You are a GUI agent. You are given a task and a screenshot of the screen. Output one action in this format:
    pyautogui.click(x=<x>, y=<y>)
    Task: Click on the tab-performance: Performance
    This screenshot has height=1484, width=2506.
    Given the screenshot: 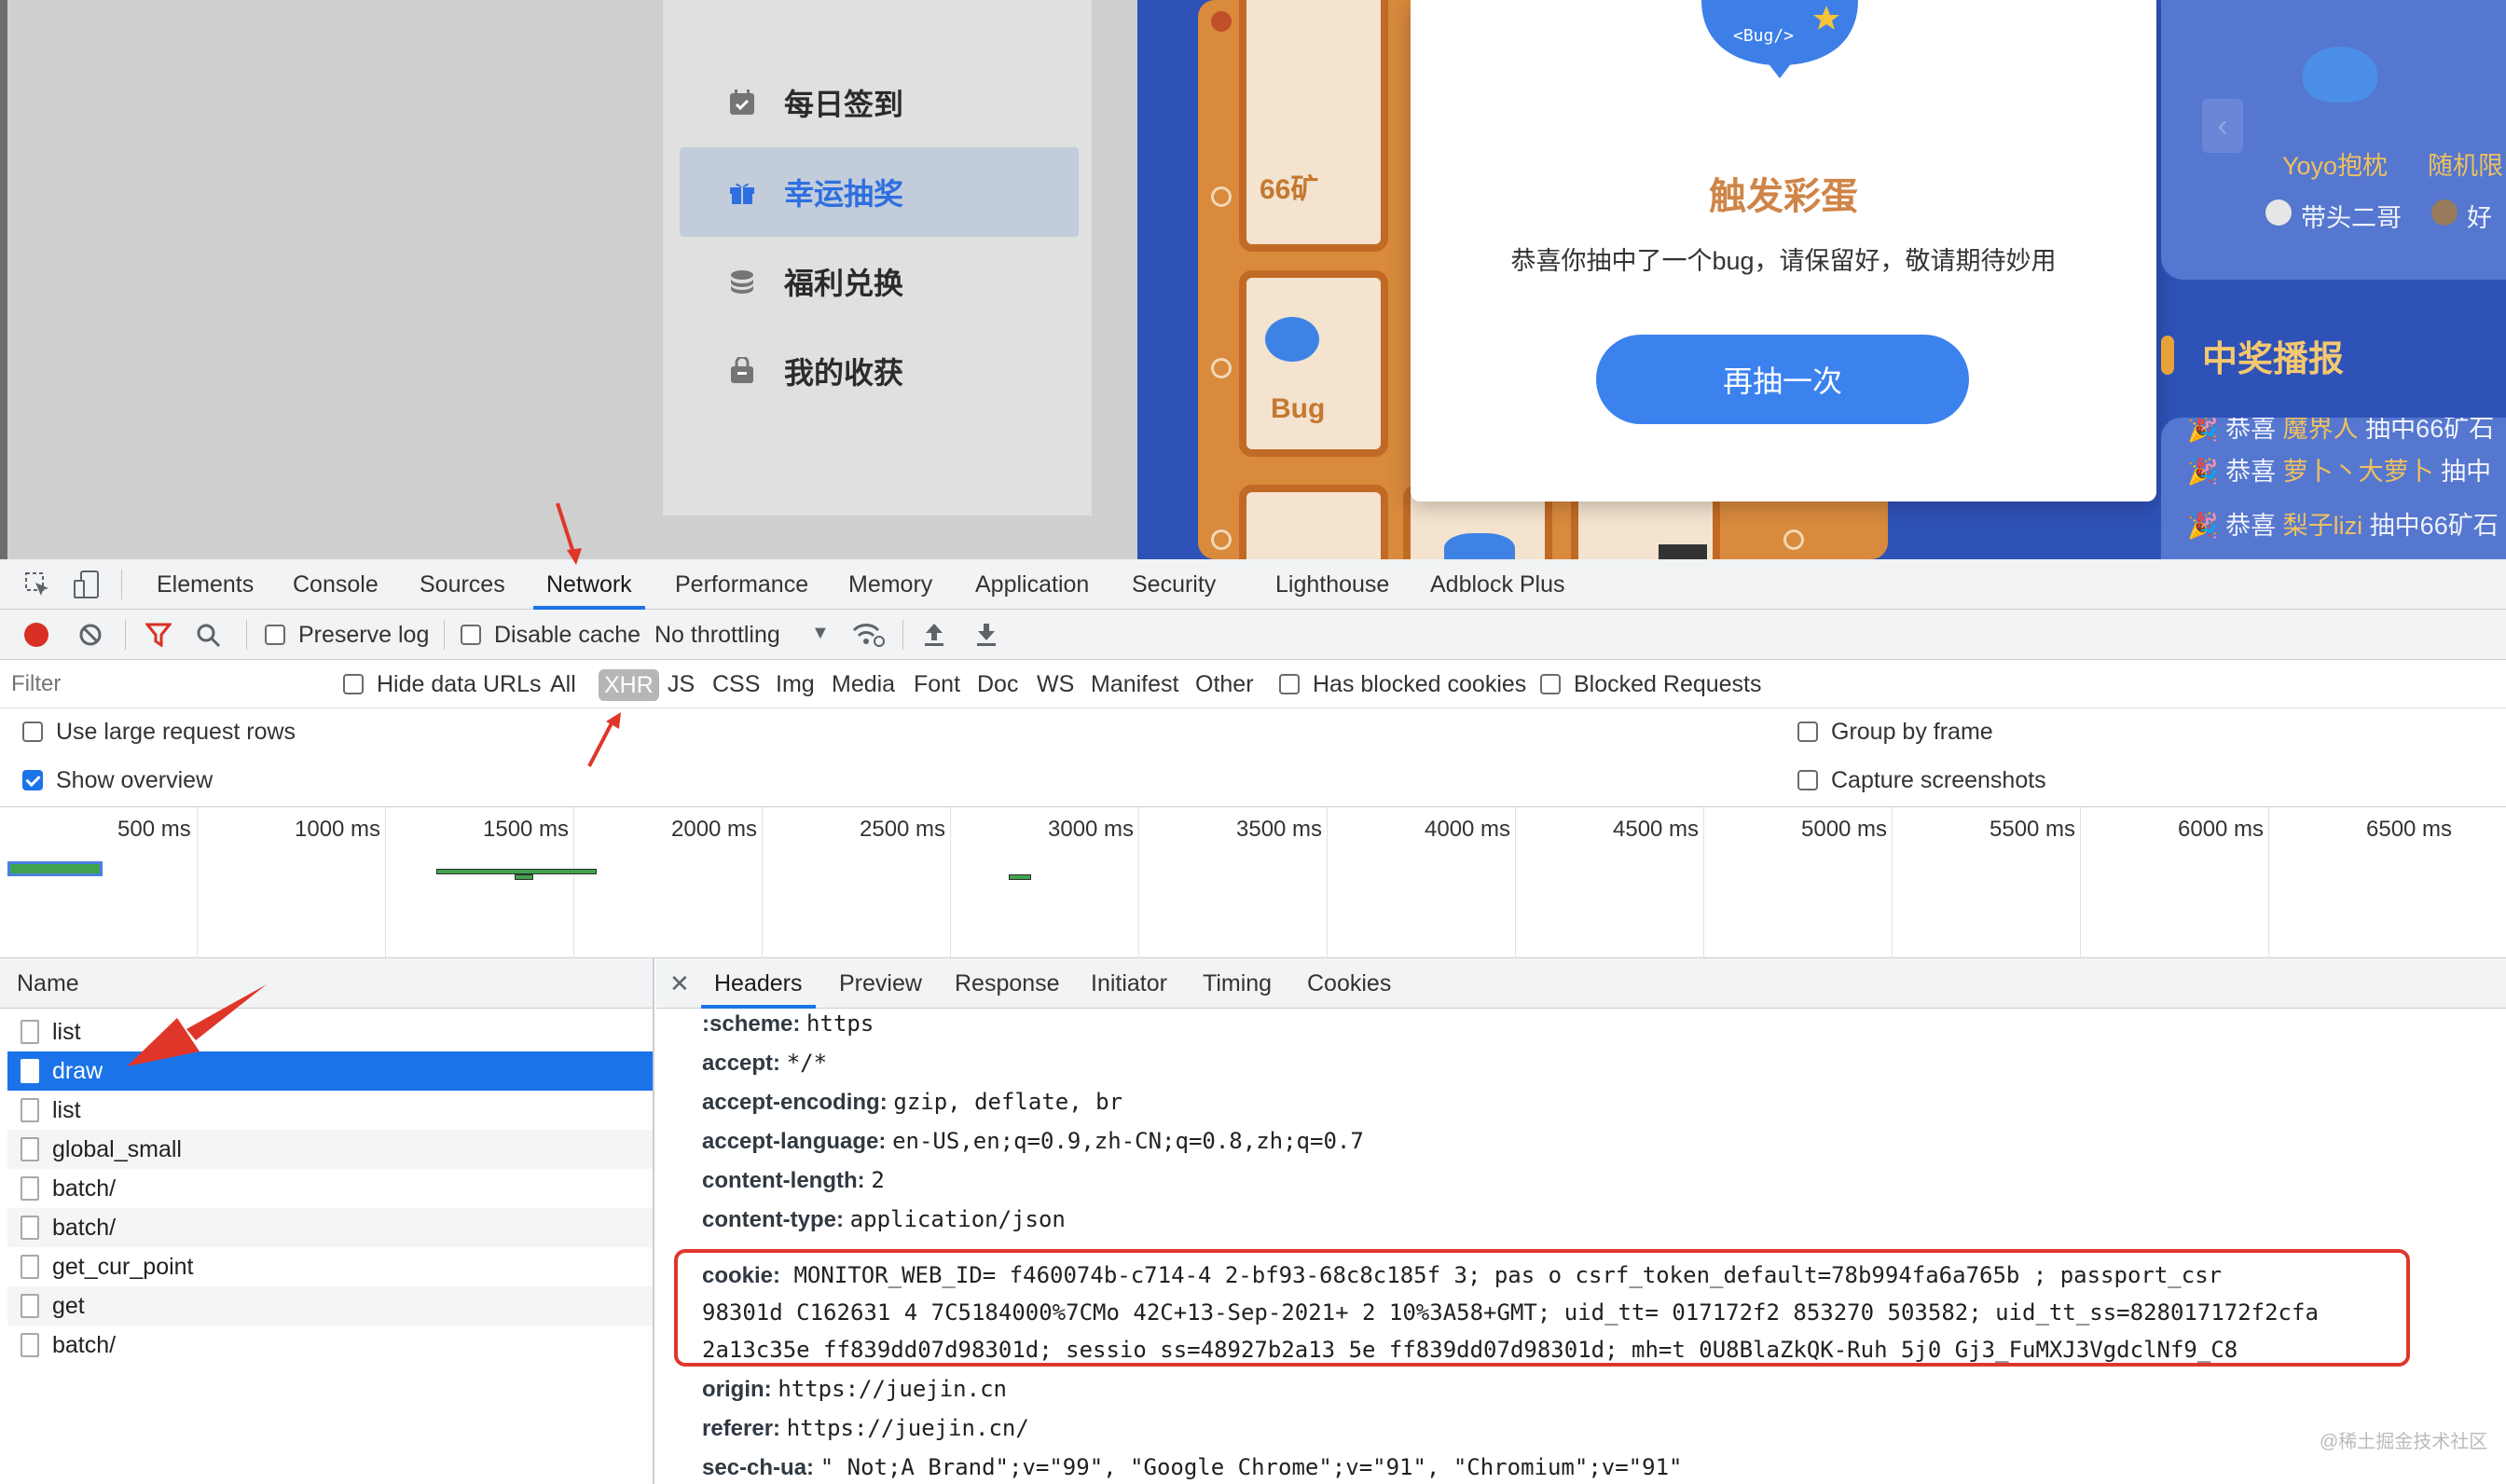 What is the action you would take?
    pyautogui.click(x=741, y=584)
    